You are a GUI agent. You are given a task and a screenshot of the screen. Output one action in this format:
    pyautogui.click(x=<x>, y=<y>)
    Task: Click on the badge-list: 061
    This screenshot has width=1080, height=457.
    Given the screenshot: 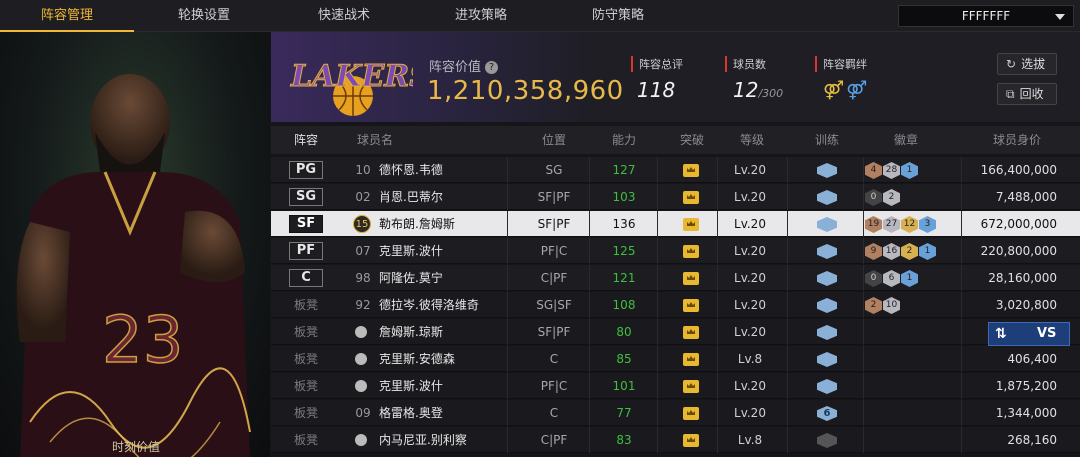 What is the action you would take?
    pyautogui.click(x=915, y=278)
    